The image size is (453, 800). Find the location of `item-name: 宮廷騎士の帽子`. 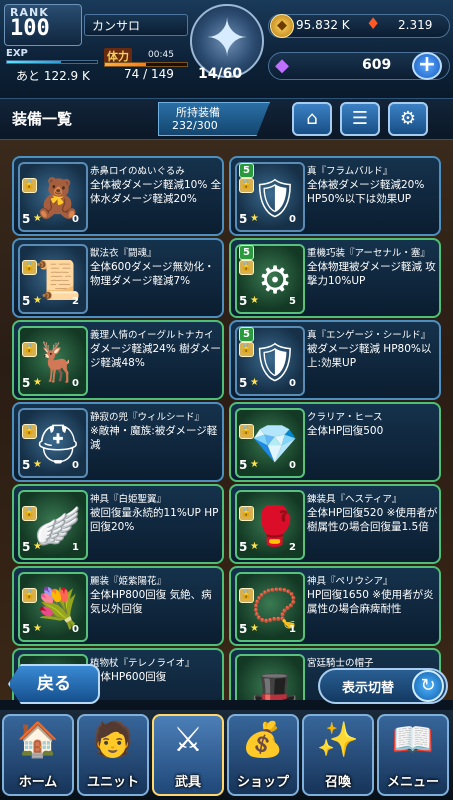

item-name: 宮廷騎士の帽子 is located at coordinates (340, 663).